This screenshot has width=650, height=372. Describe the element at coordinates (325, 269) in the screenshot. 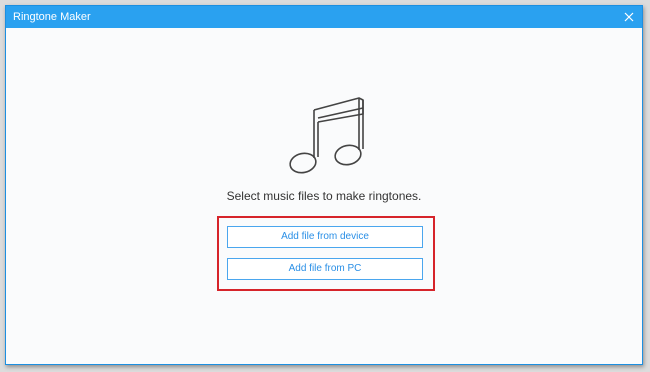

I see `add-file-from-pc-button: Add file from PC` at that location.